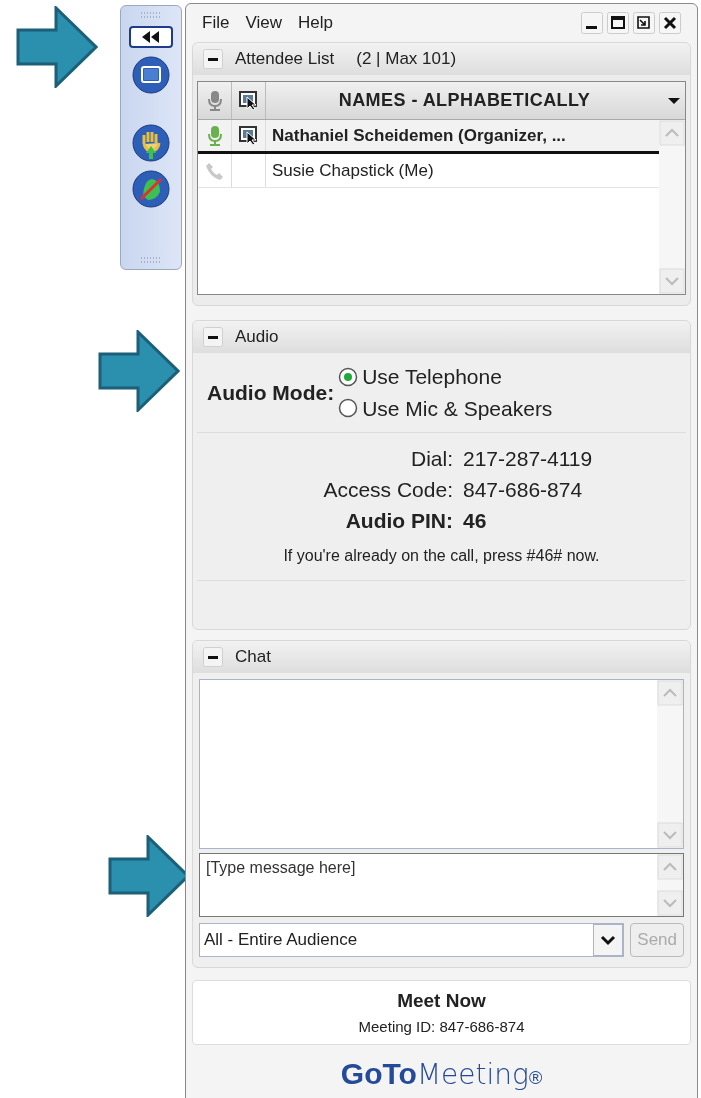 The width and height of the screenshot is (701, 1098). I want to click on attendee-name: Susie Chapstick (Me), so click(352, 170).